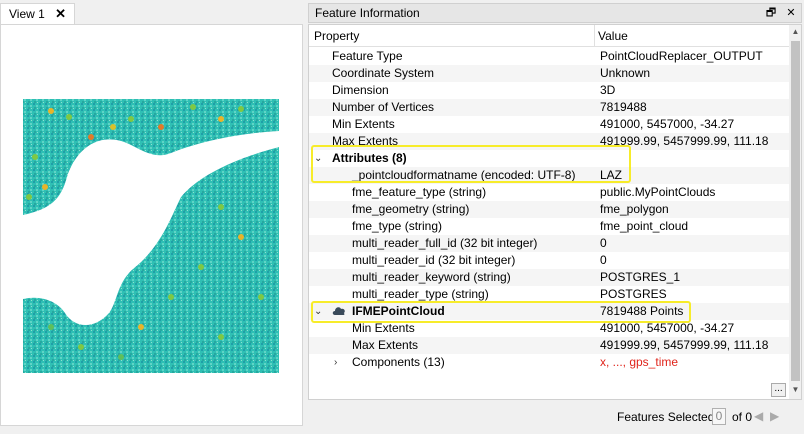 The height and width of the screenshot is (434, 804). Describe the element at coordinates (336, 36) in the screenshot. I see `column-header-property: Property` at that location.